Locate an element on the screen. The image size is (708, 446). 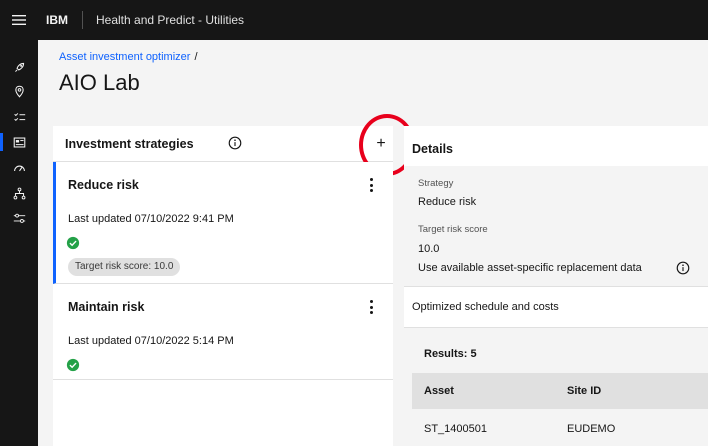
target-risk-tag: Target risk score: 10.0 is located at coordinates (124, 267).